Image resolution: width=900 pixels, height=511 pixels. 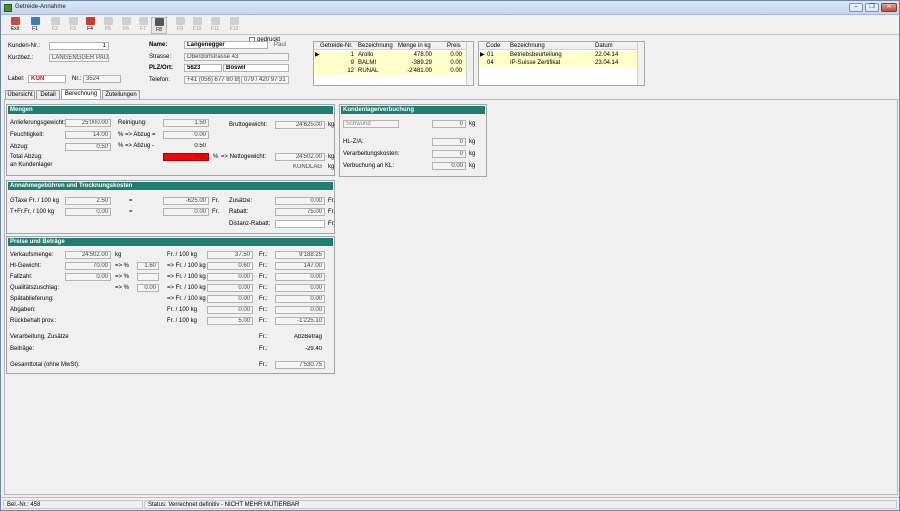 I want to click on kunden-nr-field: 1, so click(x=79, y=46).